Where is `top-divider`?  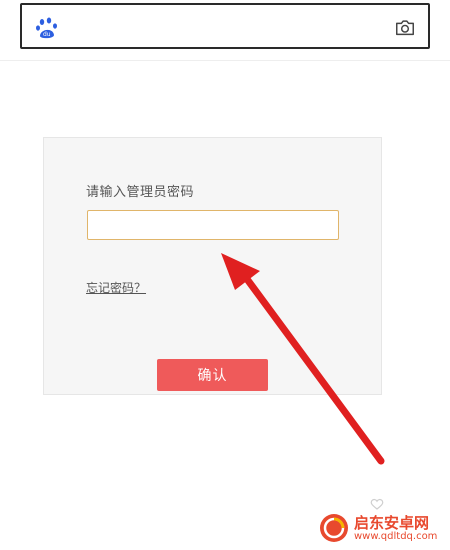
top-divider is located at coordinates (225, 60).